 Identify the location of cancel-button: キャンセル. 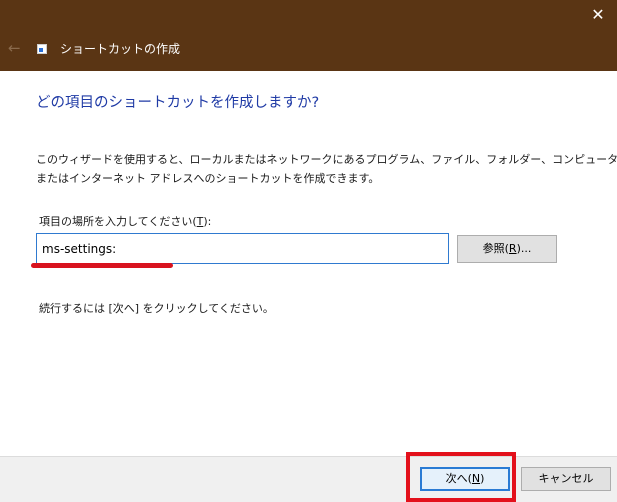
(566, 479).